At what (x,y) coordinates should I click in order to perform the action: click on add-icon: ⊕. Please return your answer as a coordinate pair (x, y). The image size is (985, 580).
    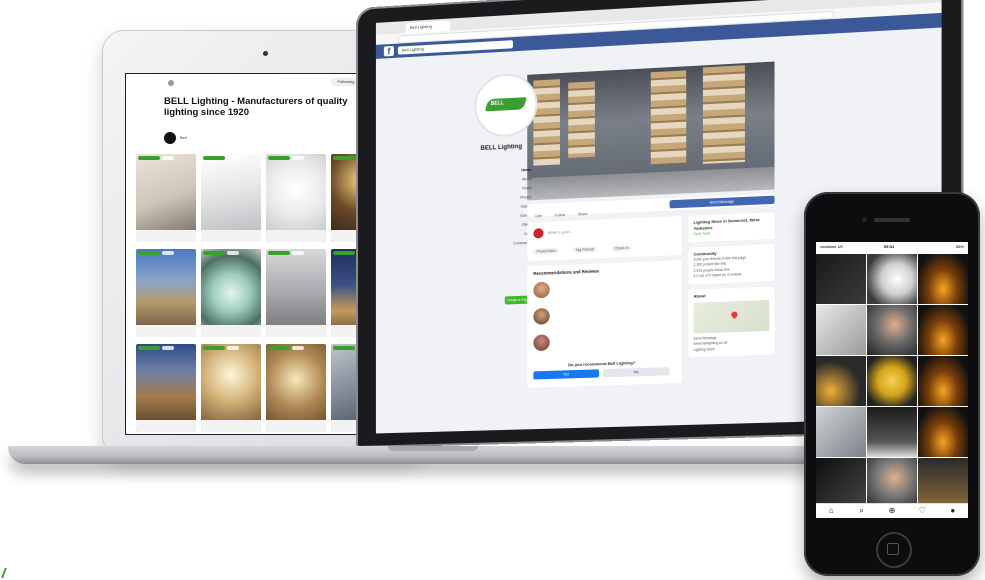
    Looking at the image, I should click on (892, 511).